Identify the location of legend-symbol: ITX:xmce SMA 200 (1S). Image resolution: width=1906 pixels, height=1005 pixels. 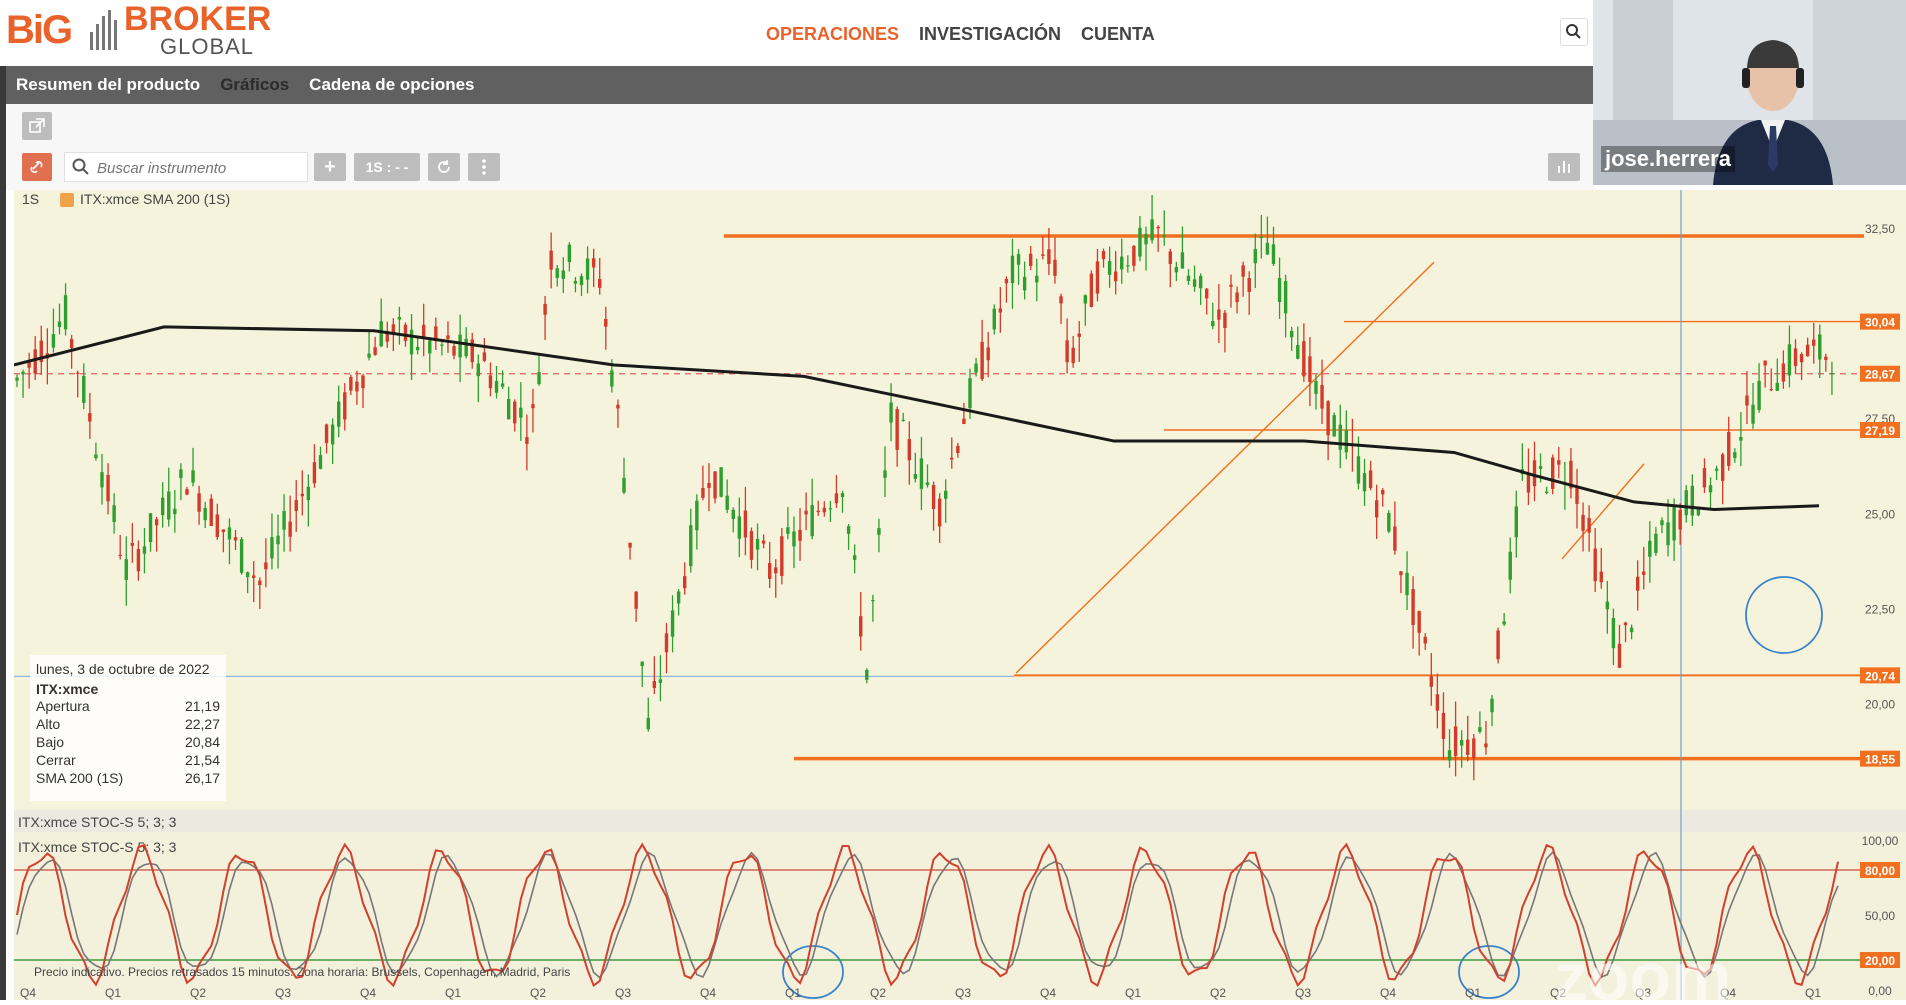
(155, 199).